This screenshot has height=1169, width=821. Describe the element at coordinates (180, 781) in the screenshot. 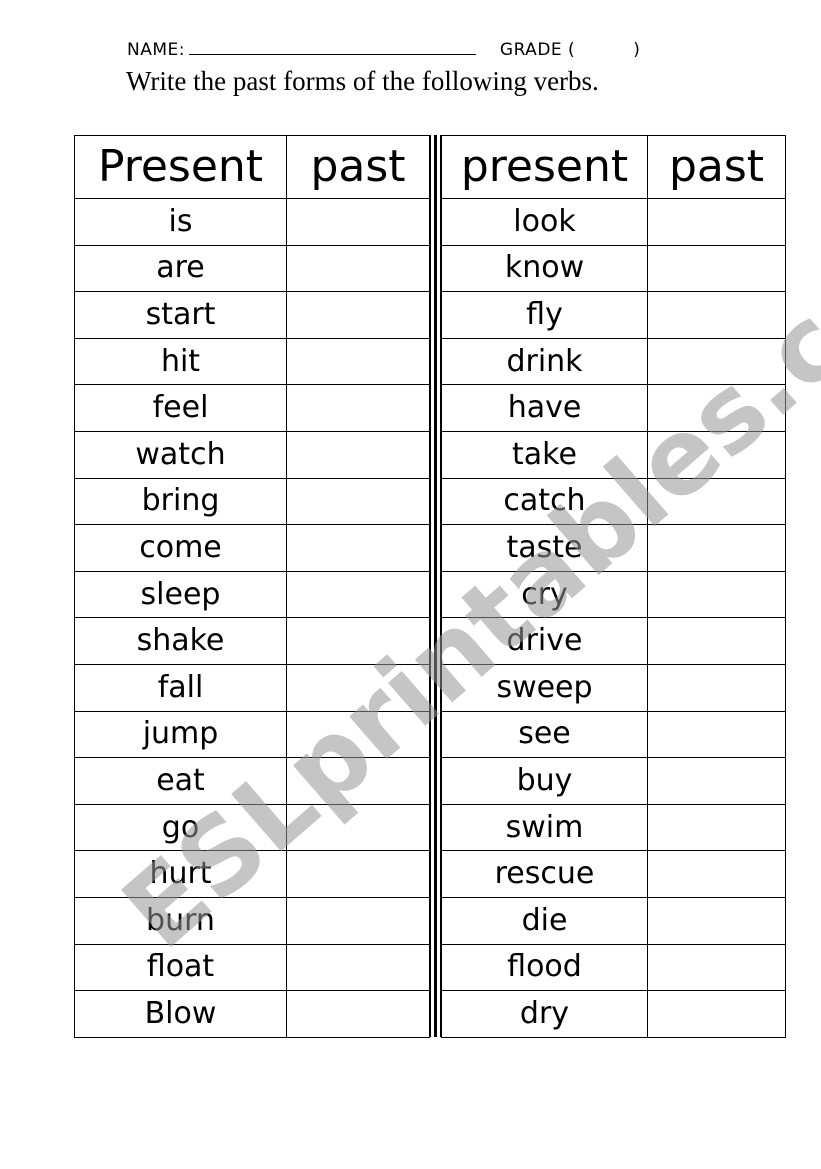

I see `present-verb-cell: eat` at that location.